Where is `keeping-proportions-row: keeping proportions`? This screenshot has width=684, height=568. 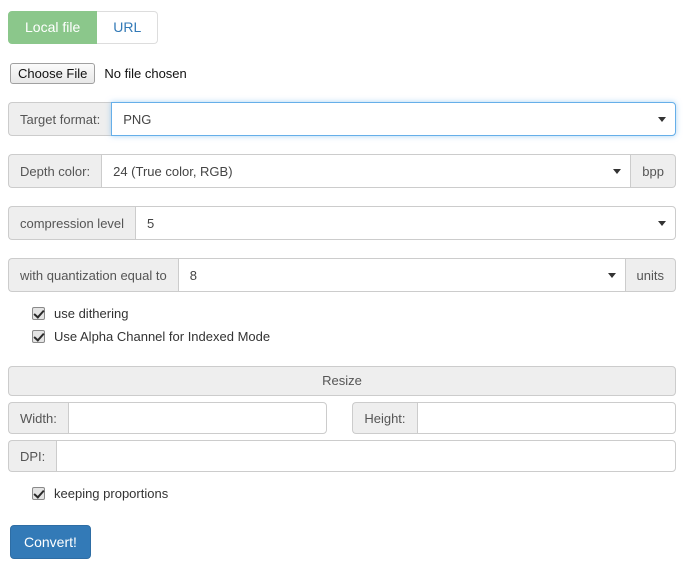 keeping-proportions-row: keeping proportions is located at coordinates (342, 493).